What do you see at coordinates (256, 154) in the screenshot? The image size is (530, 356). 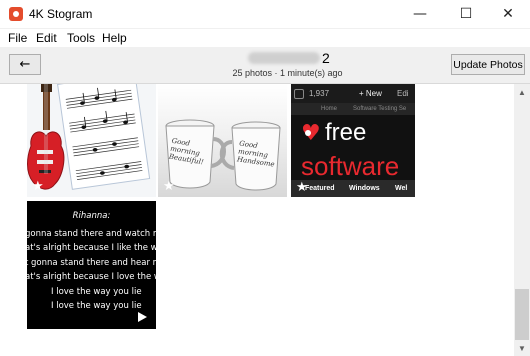 I see `mug-text-handsome: Good morning Handsome` at bounding box center [256, 154].